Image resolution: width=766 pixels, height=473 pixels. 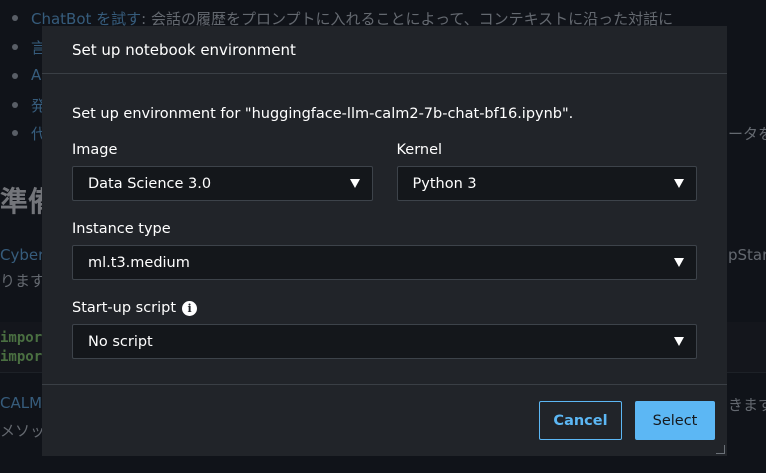 What do you see at coordinates (546, 183) in the screenshot?
I see `kernel-select: Python 3` at bounding box center [546, 183].